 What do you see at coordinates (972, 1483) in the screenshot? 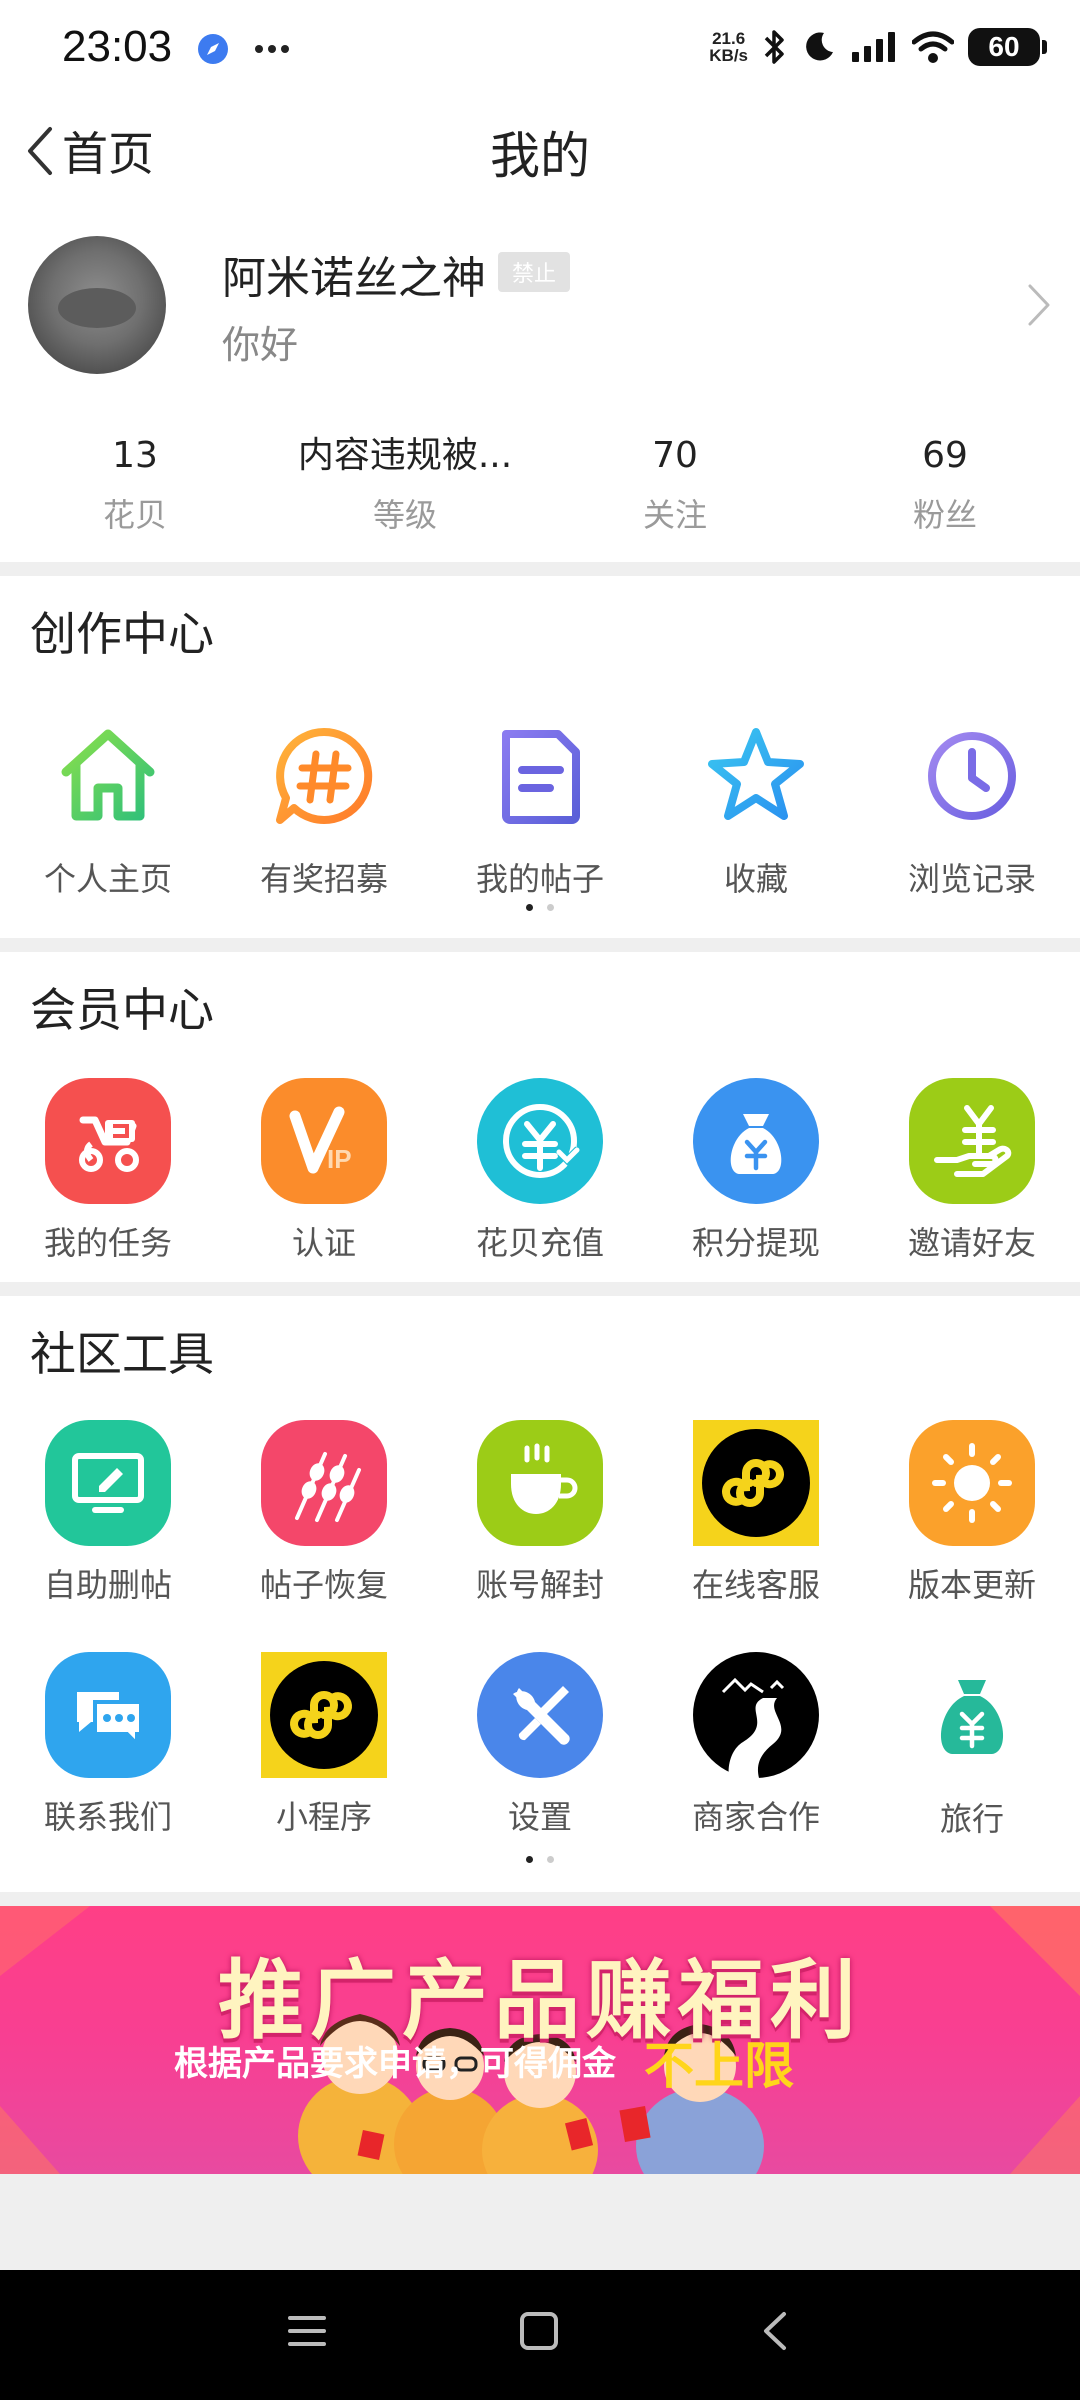
I see `sun-icon` at bounding box center [972, 1483].